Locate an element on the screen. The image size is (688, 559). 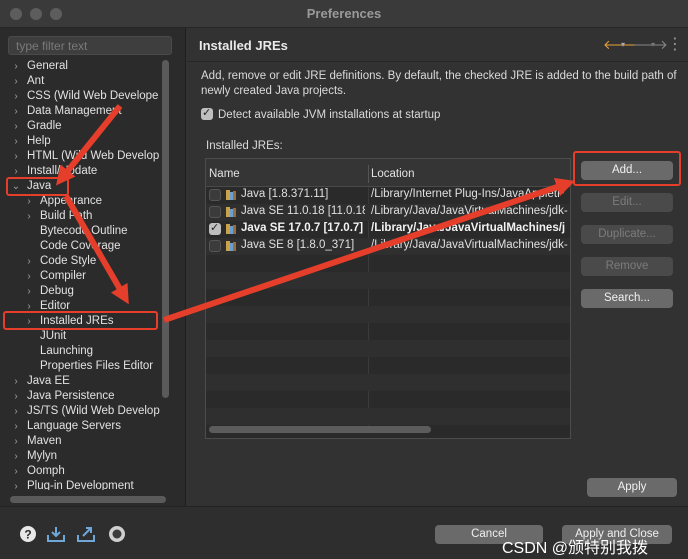
import-preferences-icon is located at coordinates (56, 534).